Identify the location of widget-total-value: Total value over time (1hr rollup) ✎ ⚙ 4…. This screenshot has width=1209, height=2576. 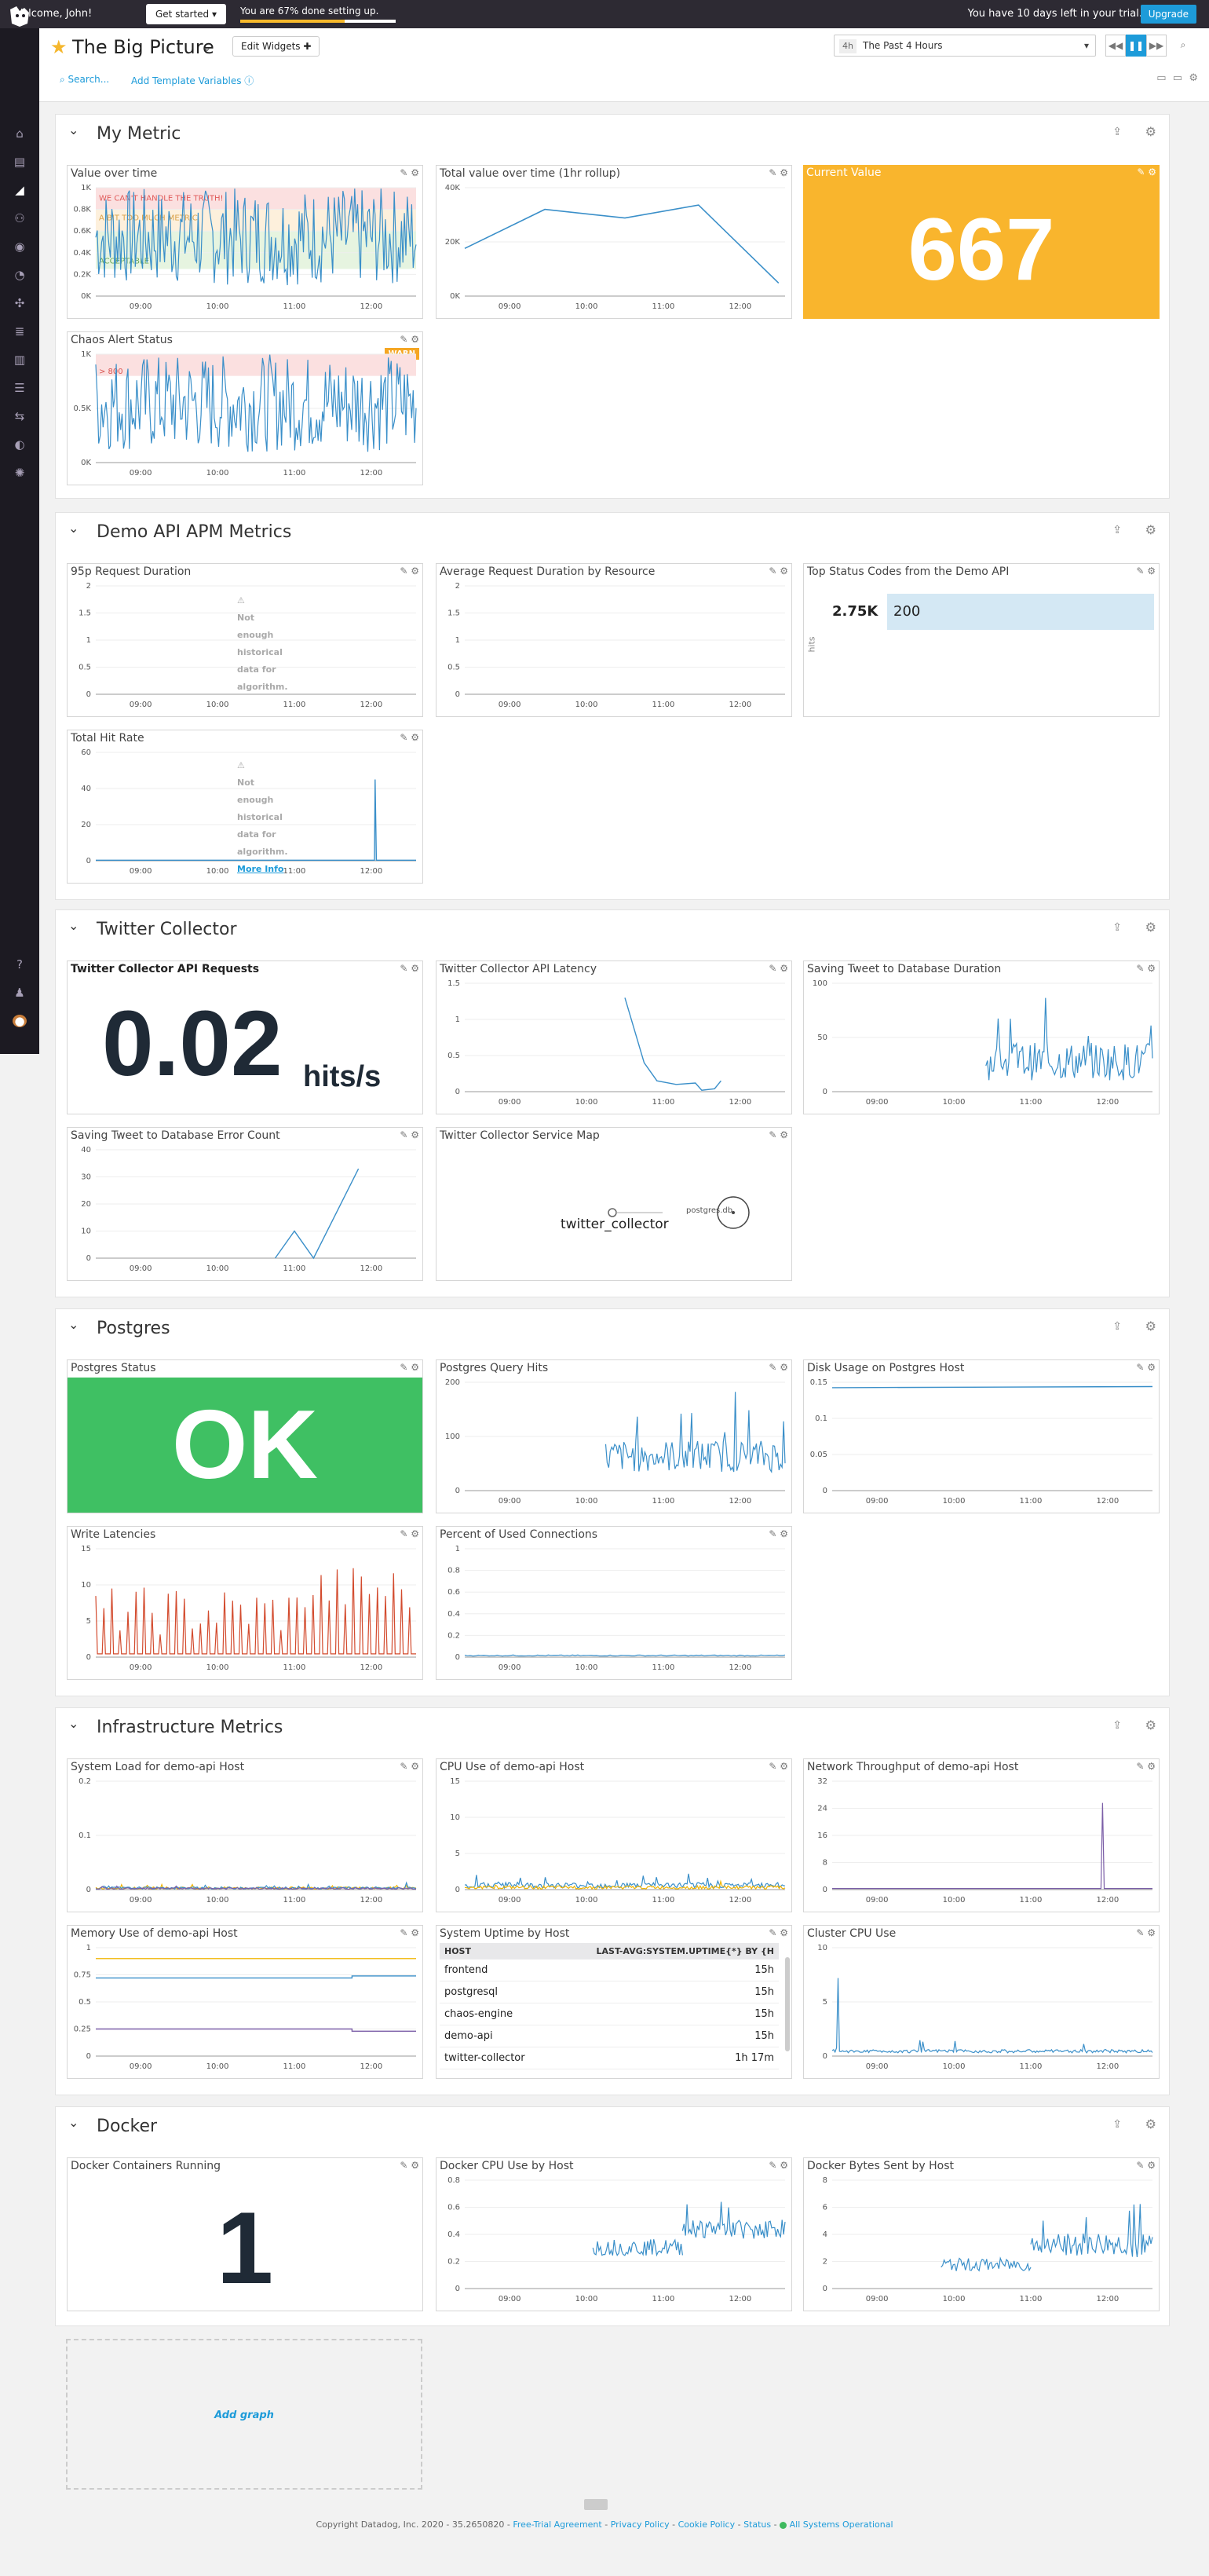
(614, 242).